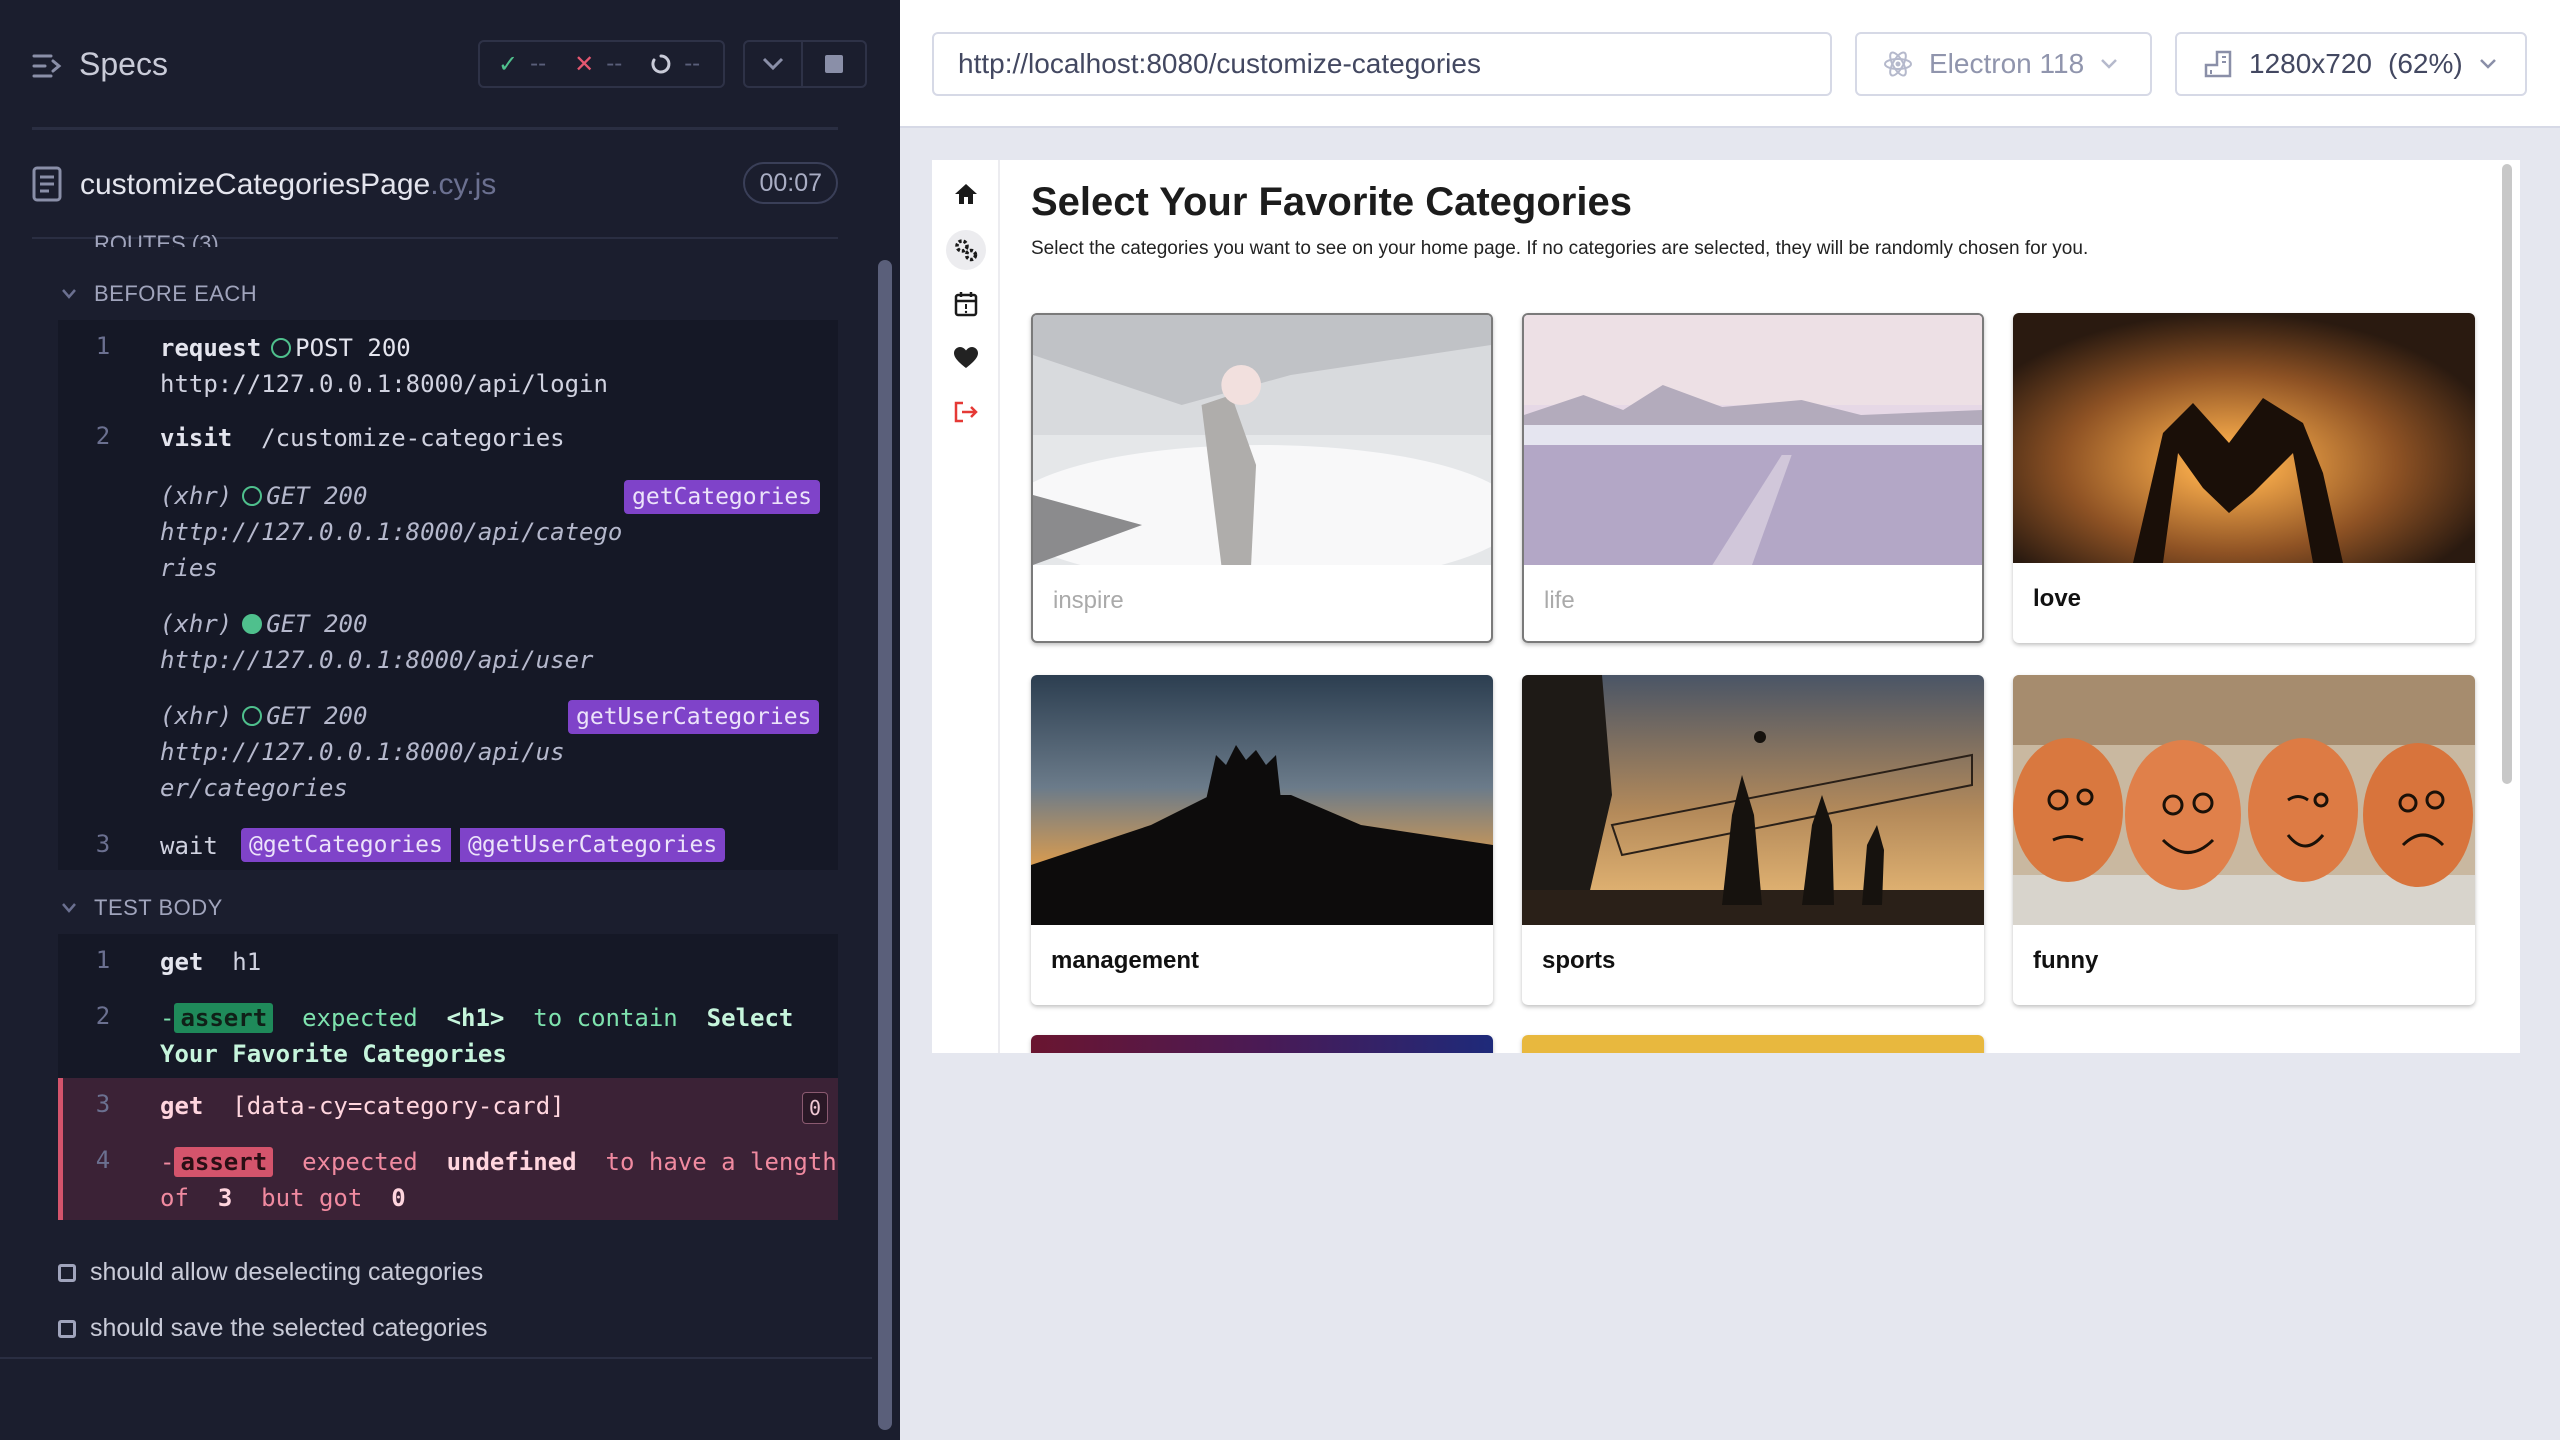 This screenshot has height=1440, width=2560. What do you see at coordinates (103, 1160) in the screenshot?
I see `command-number: 4` at bounding box center [103, 1160].